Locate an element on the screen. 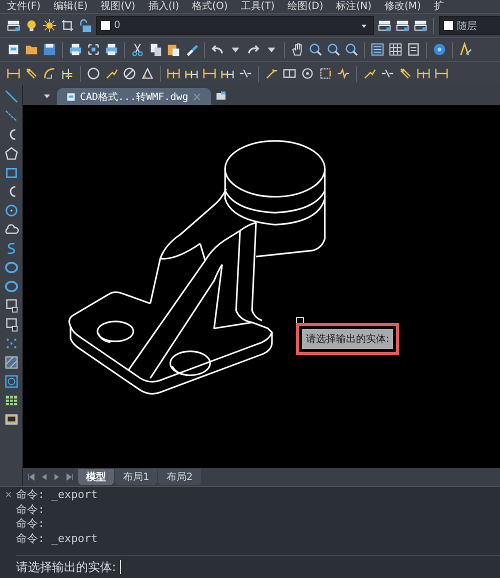  menu-item: 插入(I) is located at coordinates (163, 6).